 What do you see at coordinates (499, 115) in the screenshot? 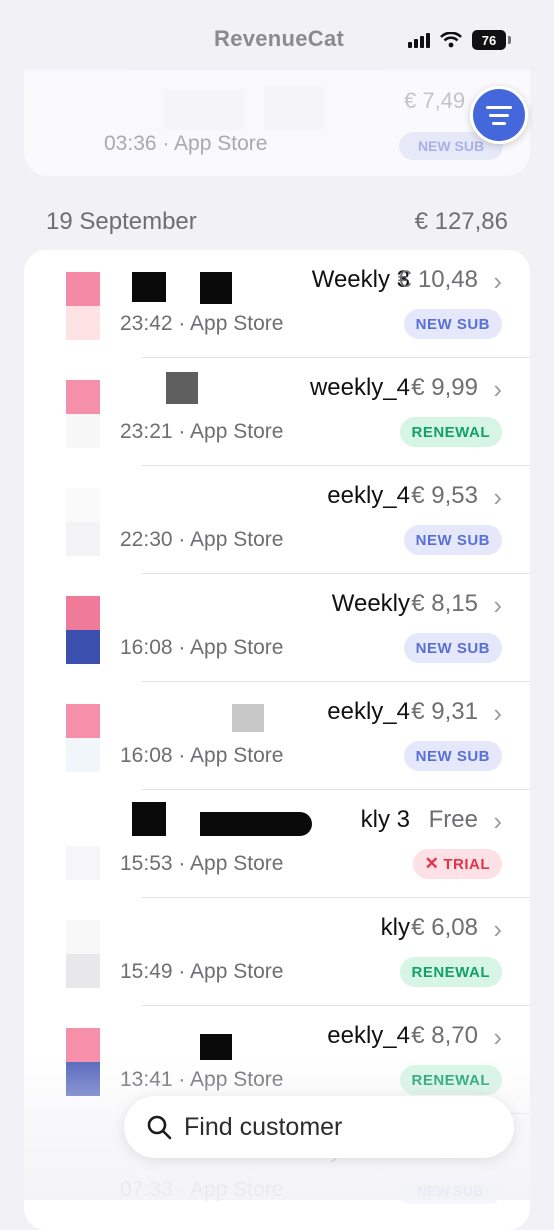
I see `filter-button` at bounding box center [499, 115].